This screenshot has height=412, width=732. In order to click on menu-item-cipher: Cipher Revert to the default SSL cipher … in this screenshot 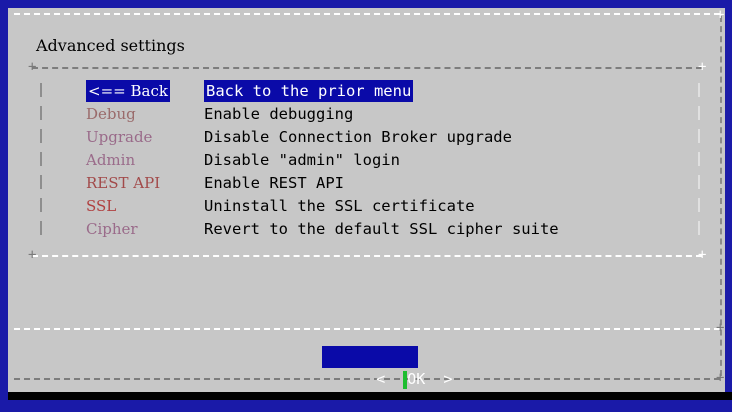, I will do `click(366, 229)`.